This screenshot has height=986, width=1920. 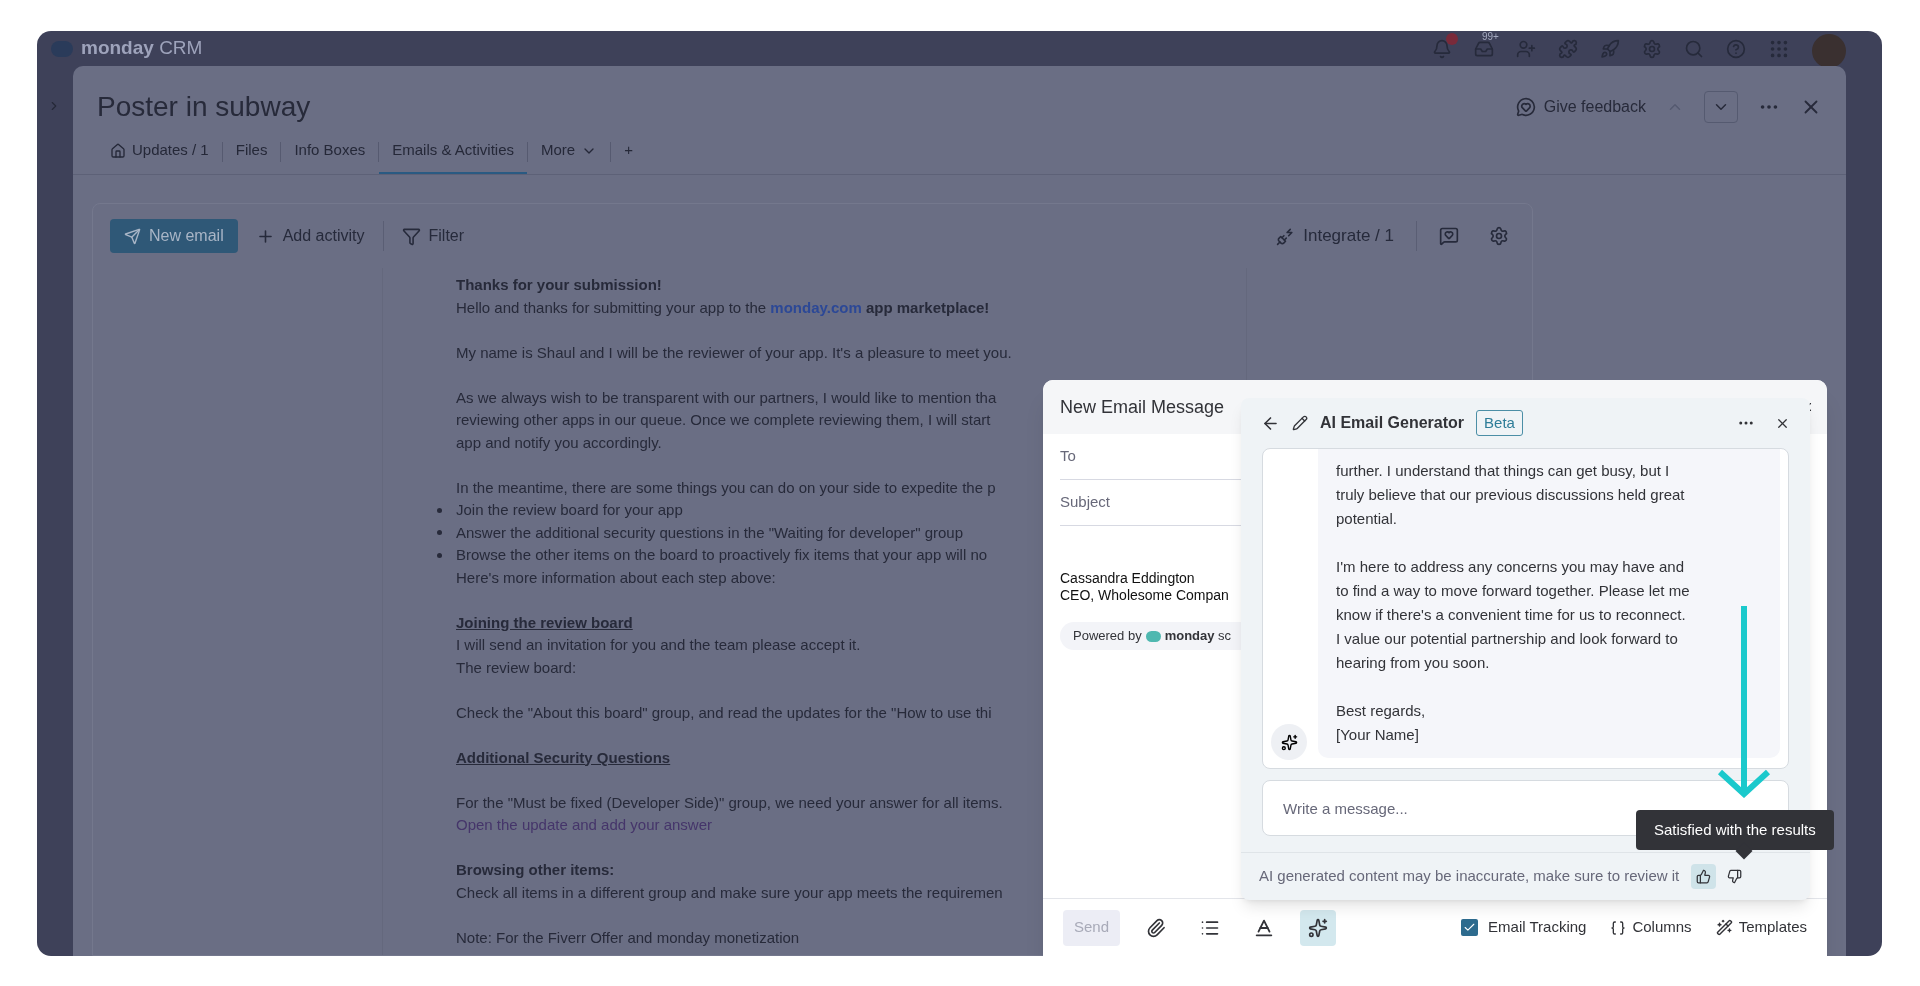 I want to click on give-feedback-button: Give feedback, so click(x=1580, y=107).